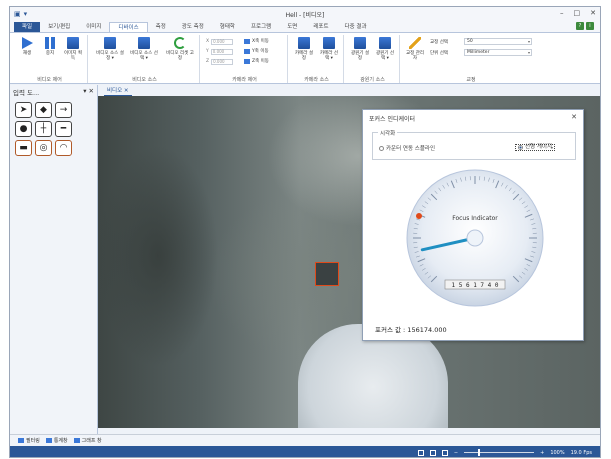 This screenshot has width=611, height=459. Describe the element at coordinates (439, 53) in the screenshot. I see `unit-select-label: 단위 선택` at that location.